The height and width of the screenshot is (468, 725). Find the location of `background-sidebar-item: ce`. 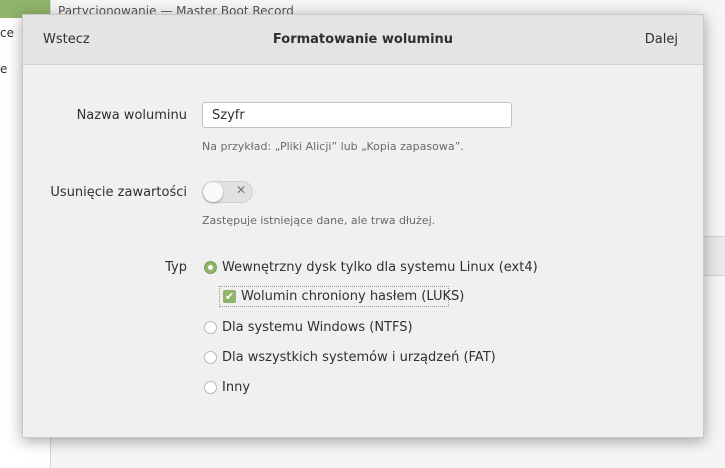

background-sidebar-item: ce is located at coordinates (7, 33).